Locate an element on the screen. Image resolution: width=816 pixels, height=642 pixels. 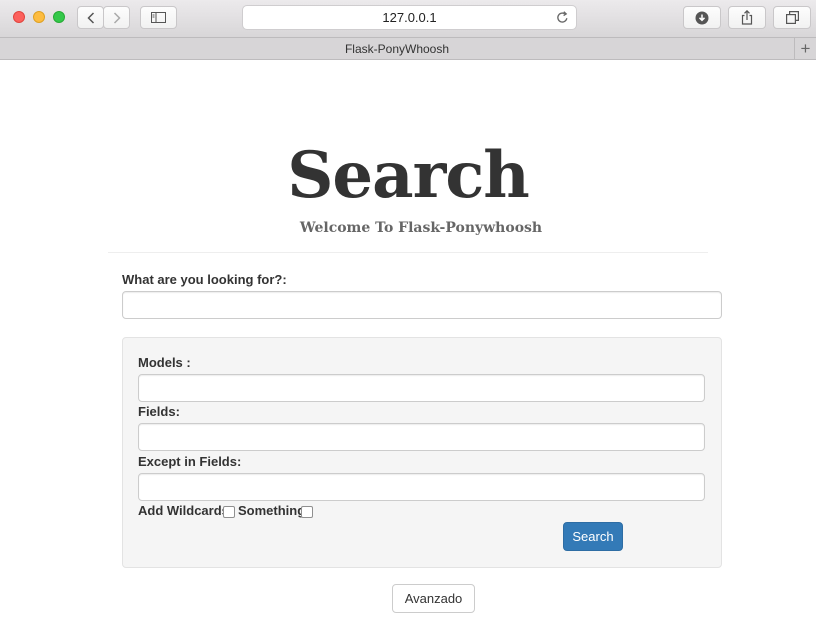
header-divider is located at coordinates (408, 252).